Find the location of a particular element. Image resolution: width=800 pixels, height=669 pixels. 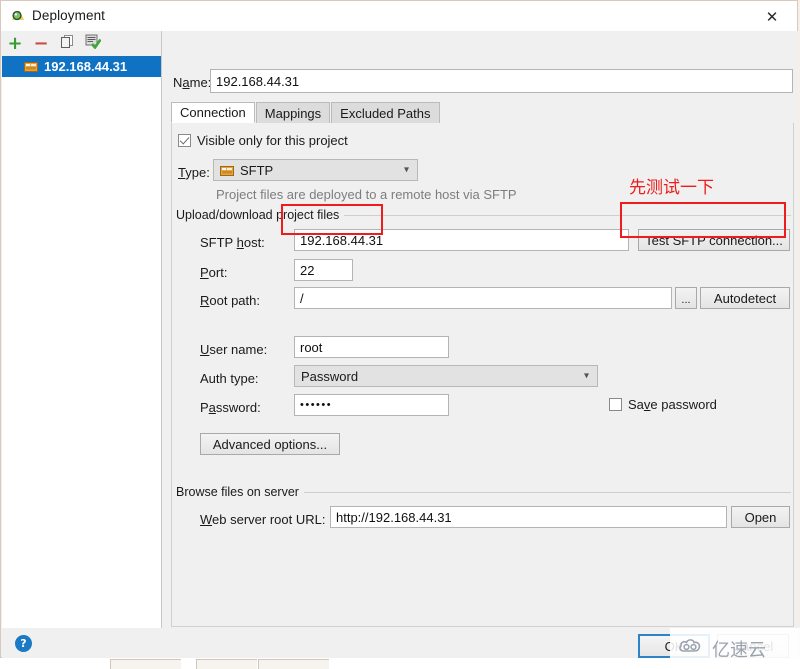

upload-group-divider is located at coordinates (562, 215).